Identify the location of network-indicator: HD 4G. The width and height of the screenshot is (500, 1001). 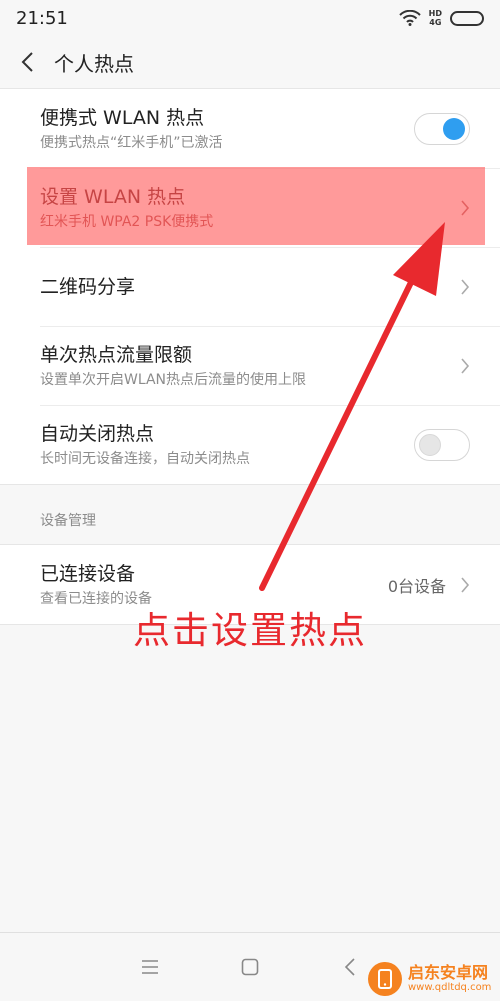
(435, 18).